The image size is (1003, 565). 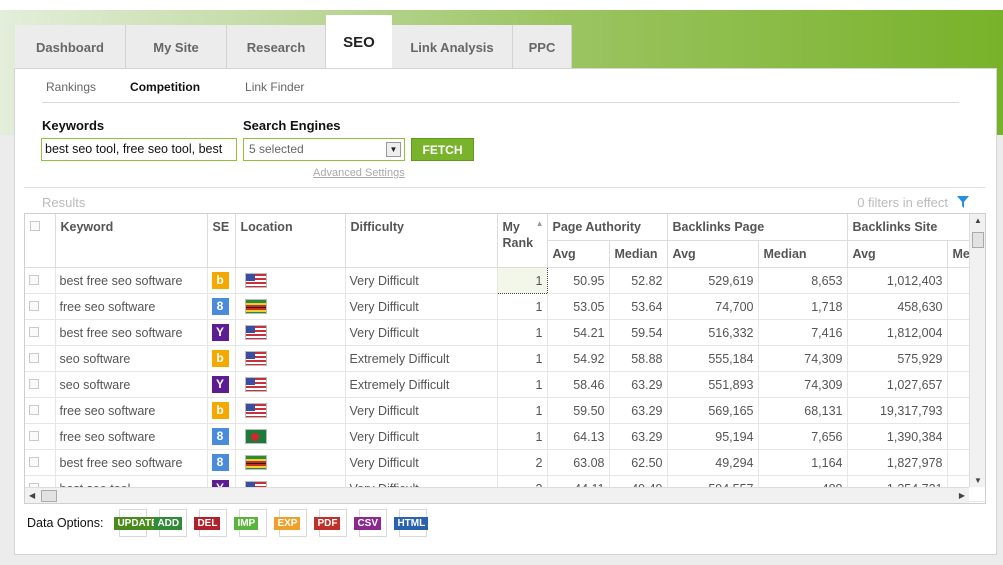 I want to click on pdf-button: PDF, so click(x=331, y=523).